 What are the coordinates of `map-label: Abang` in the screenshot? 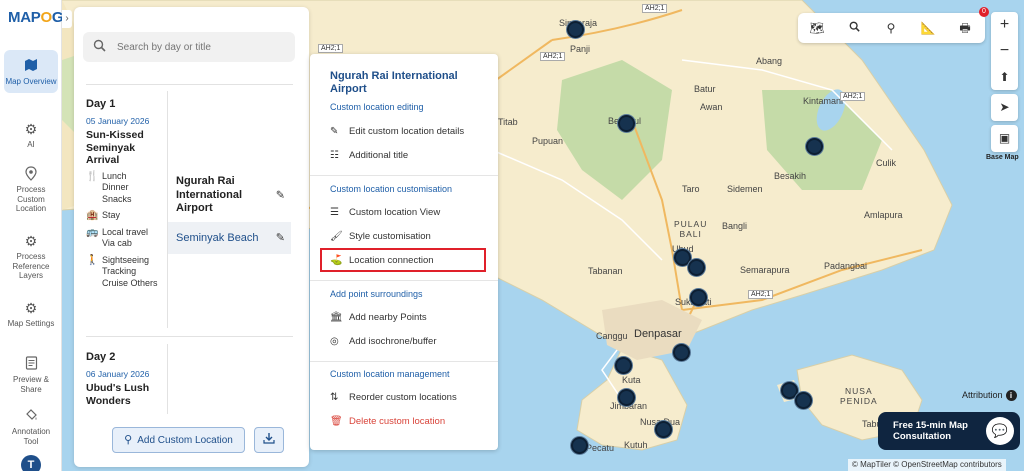 It's located at (769, 61).